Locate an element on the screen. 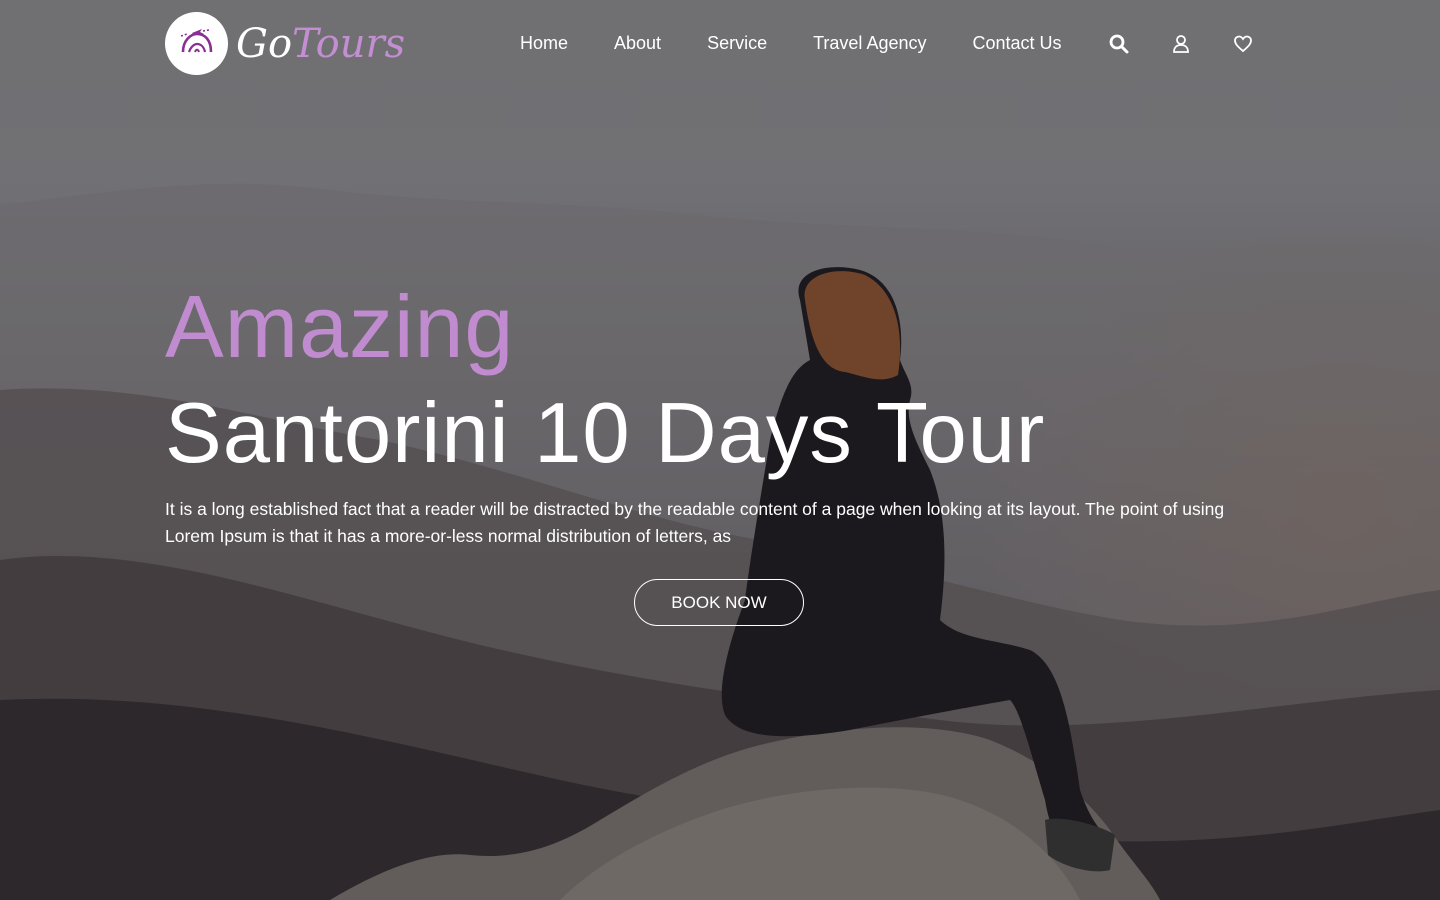  hero-title: Santorini 10 Days Tour is located at coordinates (605, 433).